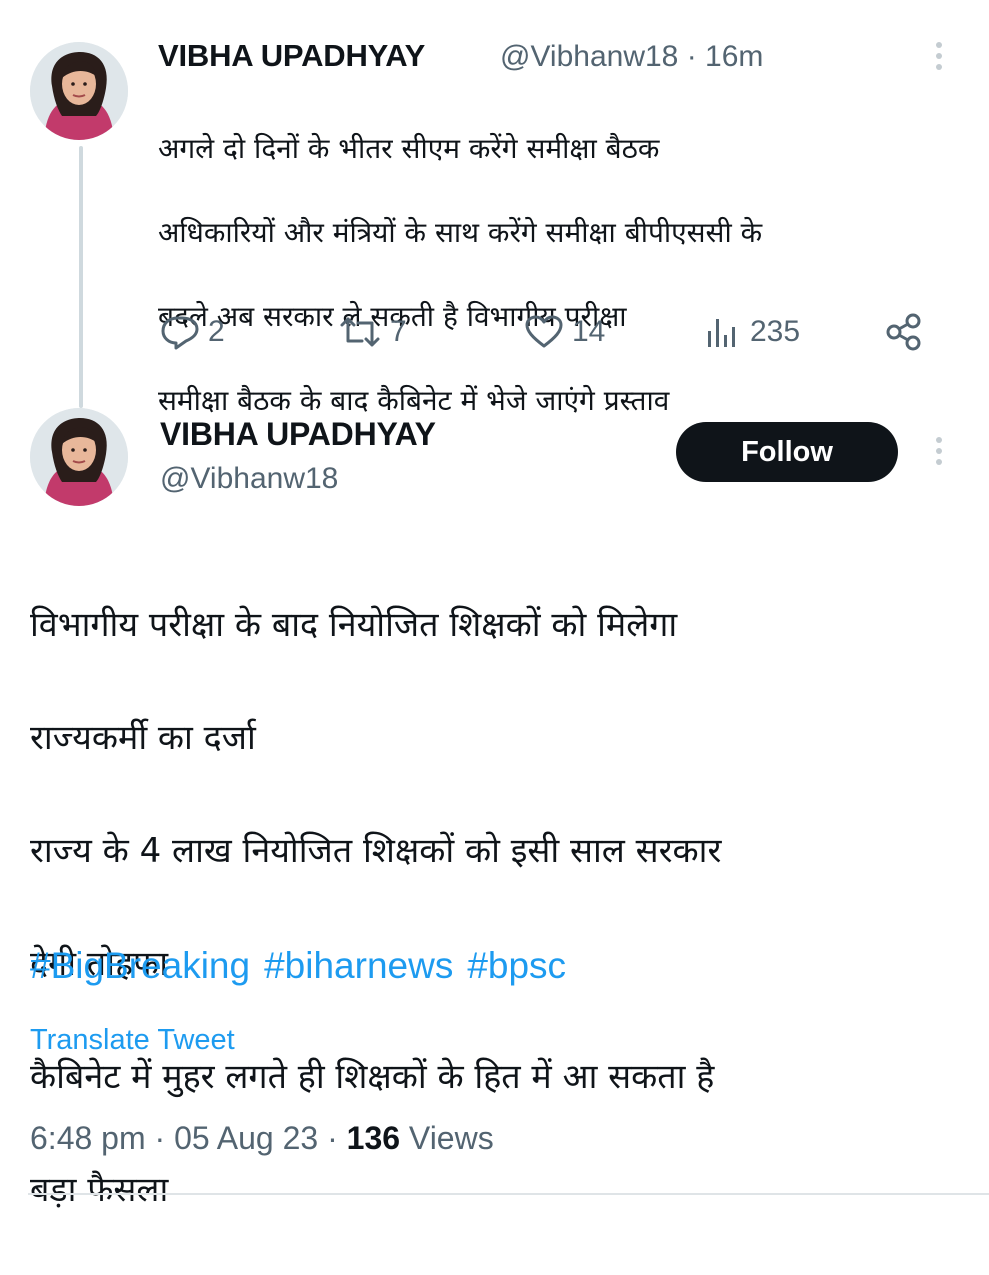 The image size is (989, 1275). I want to click on reply-count: 2, so click(216, 331).